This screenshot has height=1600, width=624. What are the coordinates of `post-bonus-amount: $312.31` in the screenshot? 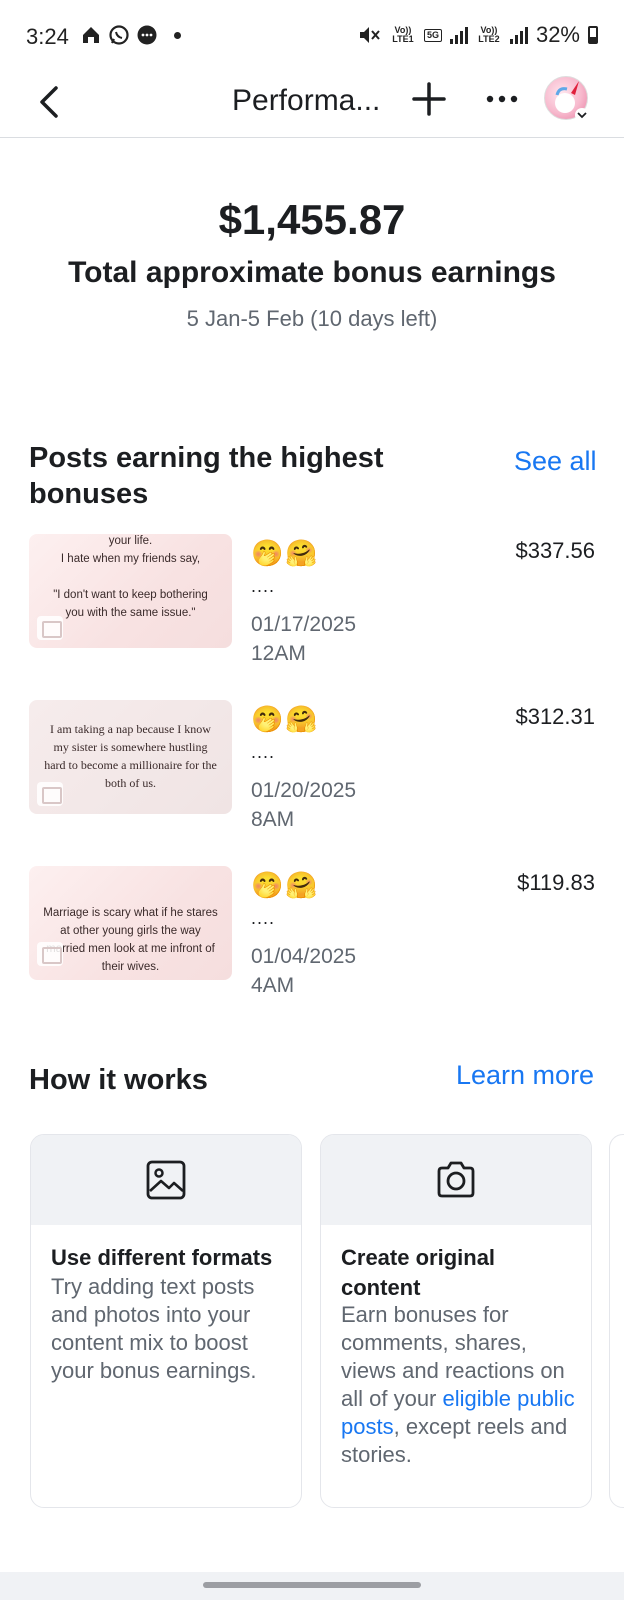 It's located at (555, 716).